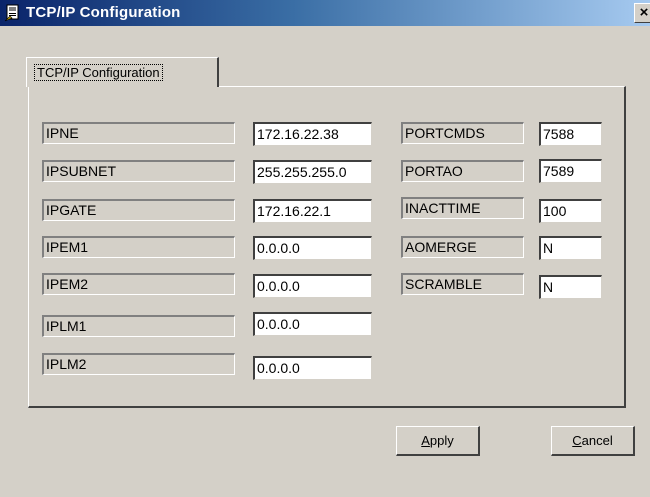  What do you see at coordinates (570, 211) in the screenshot?
I see `inacttime-field: 100` at bounding box center [570, 211].